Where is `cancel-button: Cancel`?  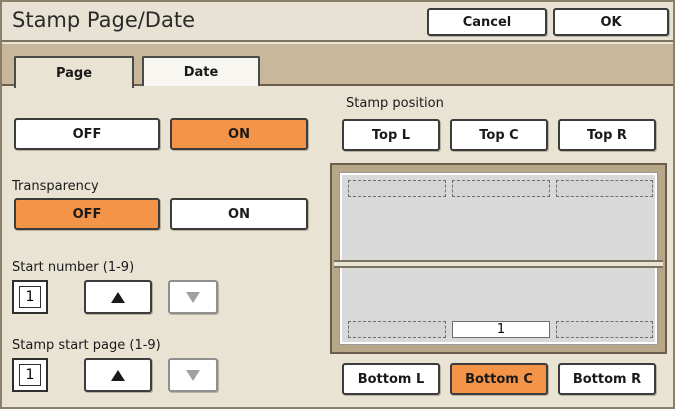 cancel-button: Cancel is located at coordinates (487, 22).